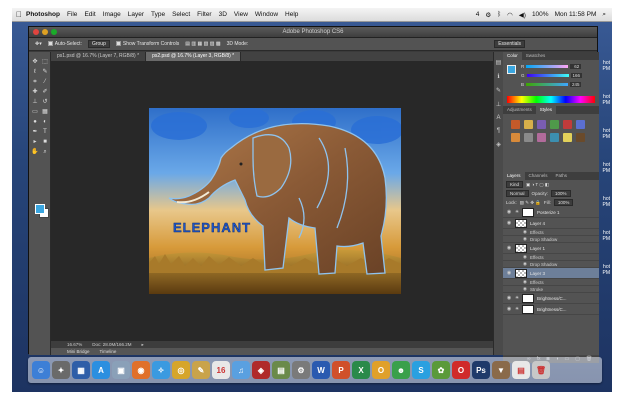 The width and height of the screenshot is (624, 400). I want to click on tab-swatches: Swatches, so click(536, 56).